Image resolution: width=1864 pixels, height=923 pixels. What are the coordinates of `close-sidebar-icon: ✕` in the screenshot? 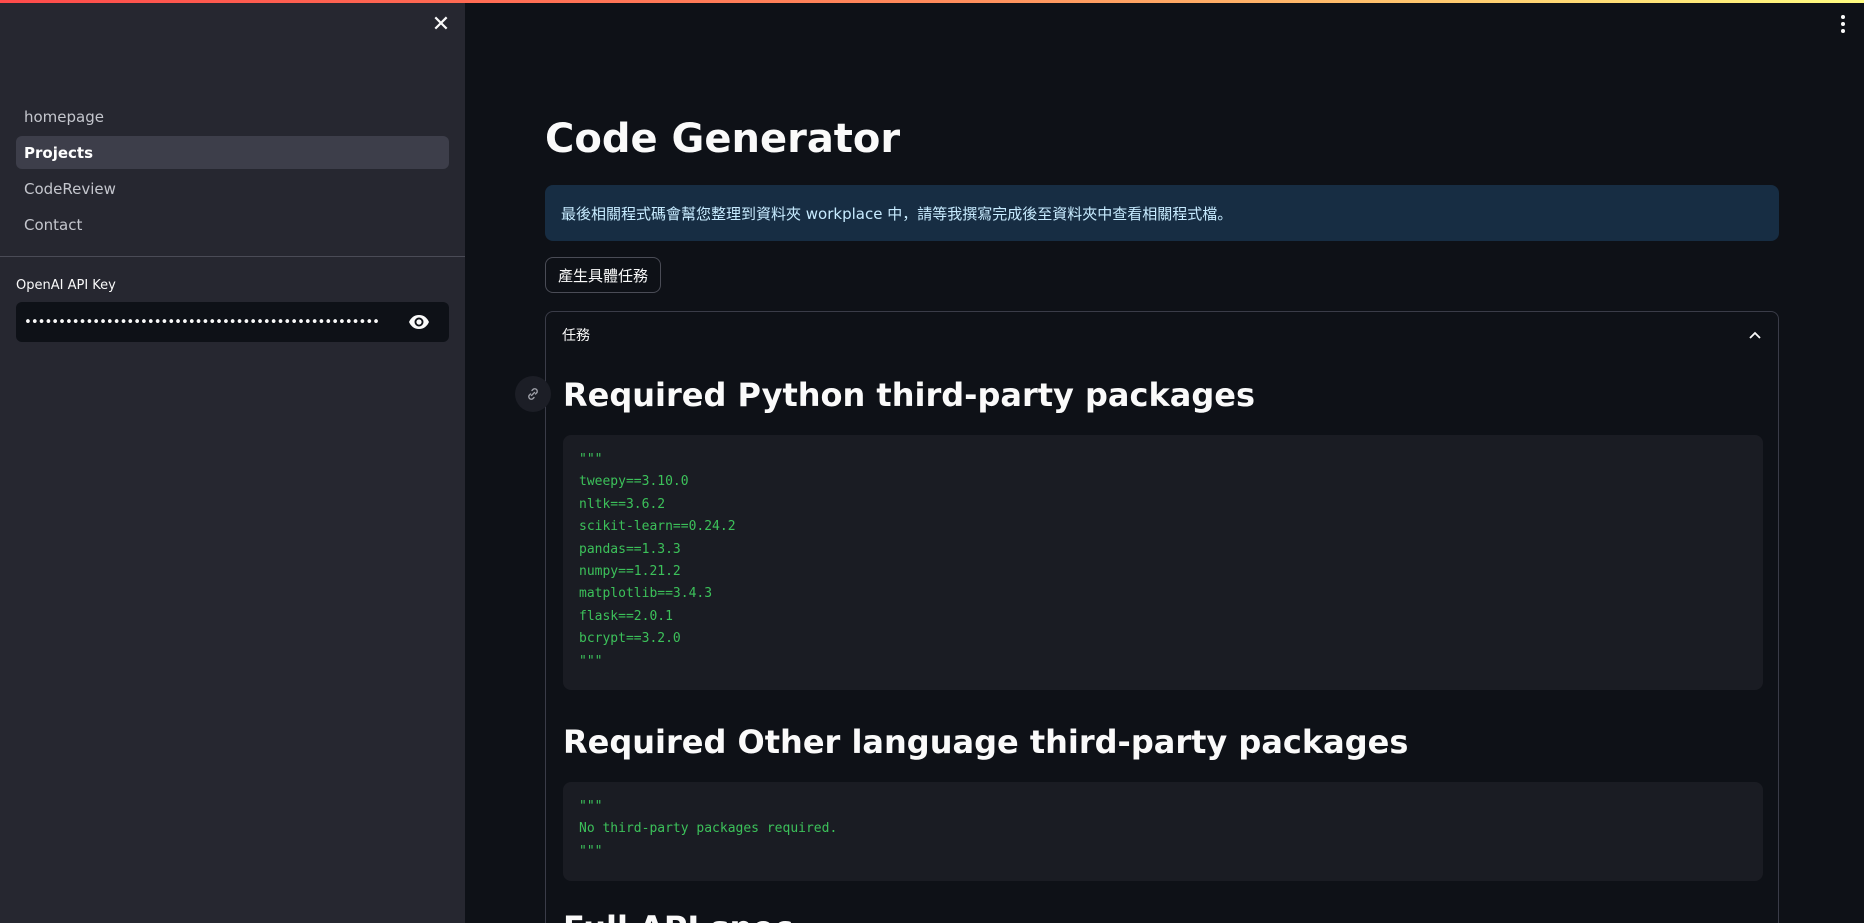 It's located at (441, 25).